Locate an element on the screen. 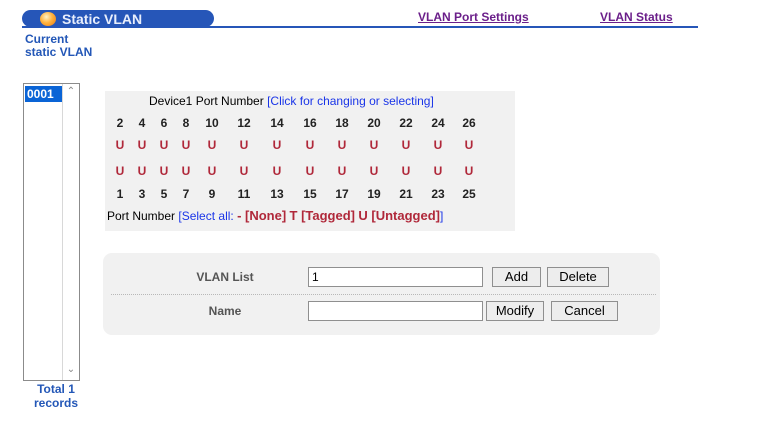 This screenshot has height=447, width=768. cancel-button: Cancel is located at coordinates (584, 311).